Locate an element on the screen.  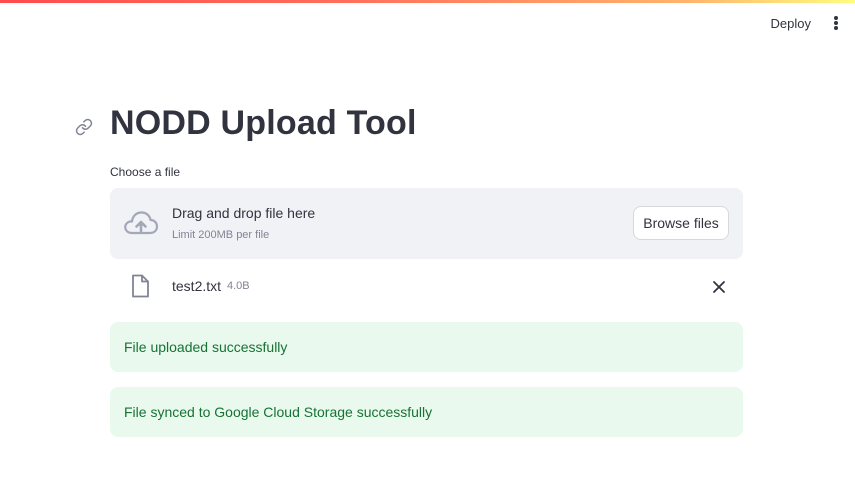
deploy-button: Deploy is located at coordinates (791, 23).